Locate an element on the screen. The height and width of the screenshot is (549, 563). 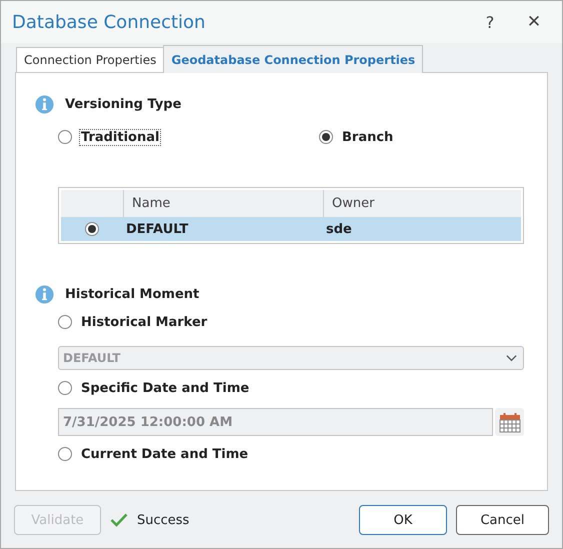
radio-label: Specific Date and Time is located at coordinates (165, 388).